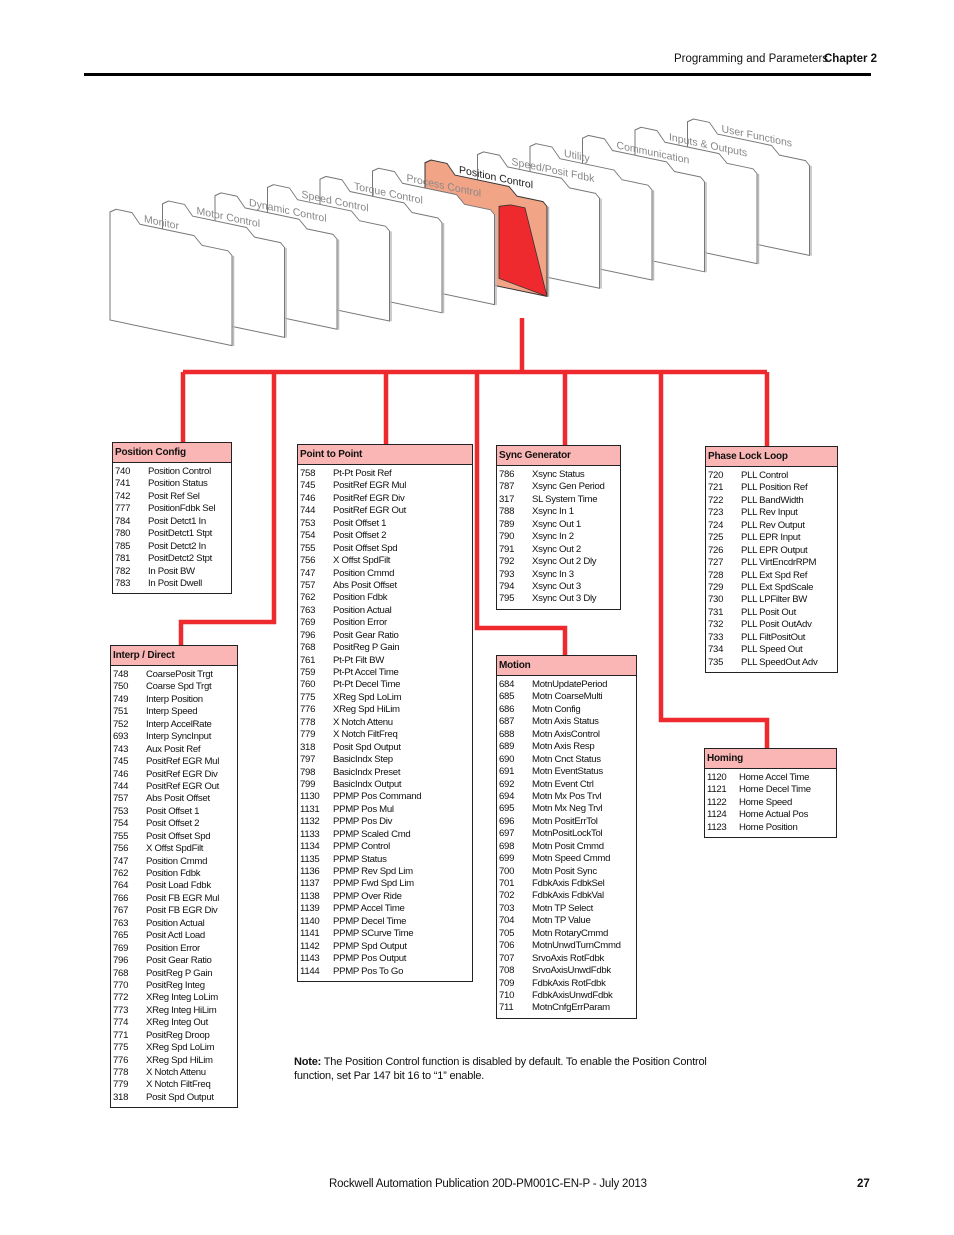  I want to click on param-row: 783 In Posit Dwell, so click(172, 584).